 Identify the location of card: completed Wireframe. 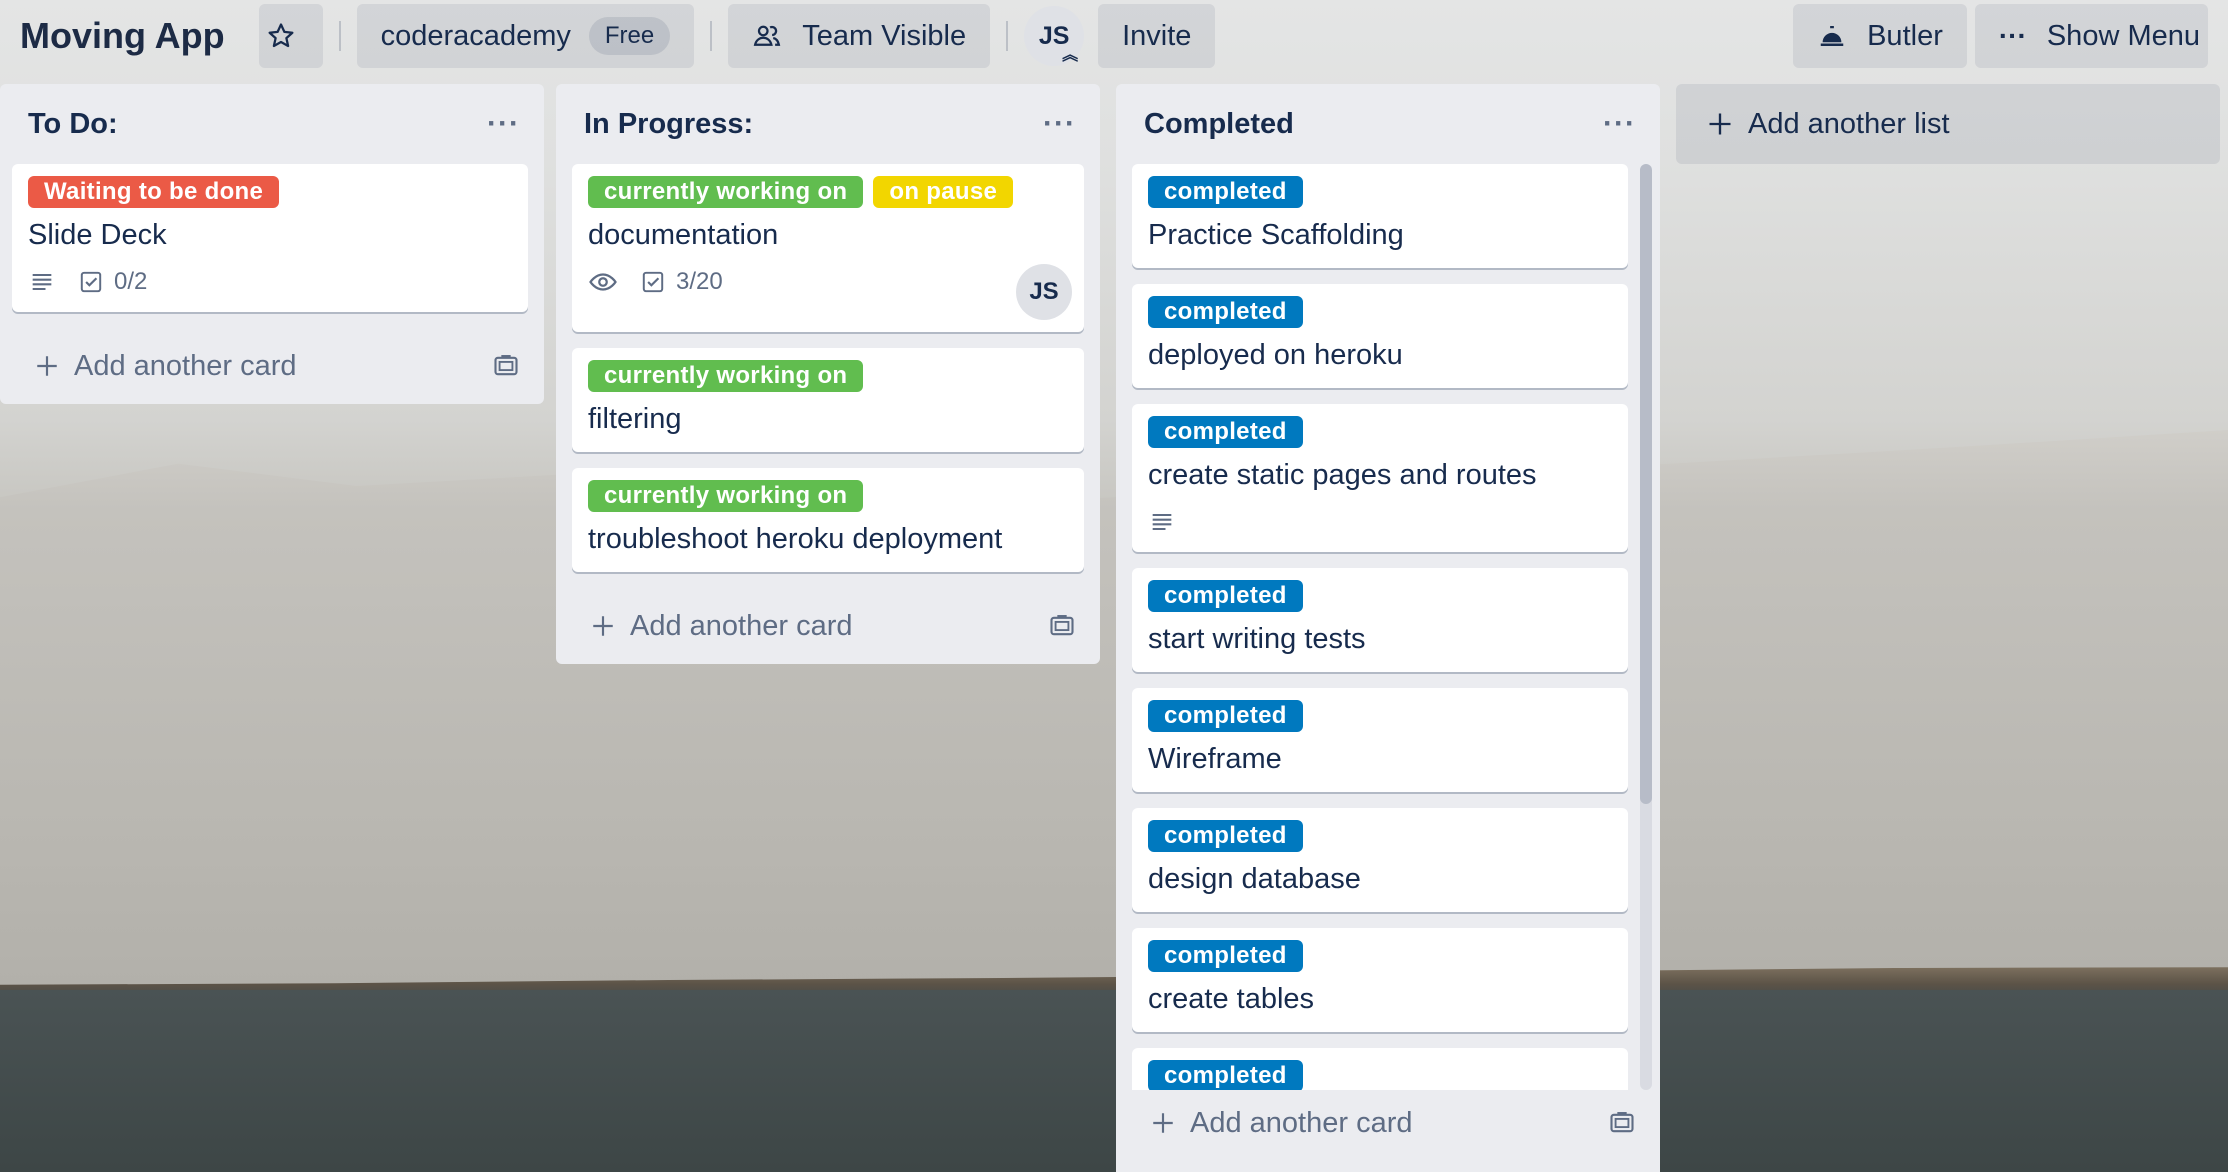
(1380, 740).